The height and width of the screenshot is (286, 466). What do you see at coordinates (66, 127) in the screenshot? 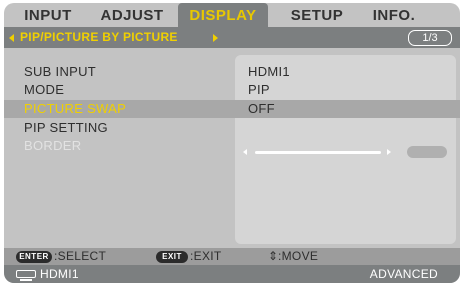
I see `menu-item-label: PIP SETTING` at bounding box center [66, 127].